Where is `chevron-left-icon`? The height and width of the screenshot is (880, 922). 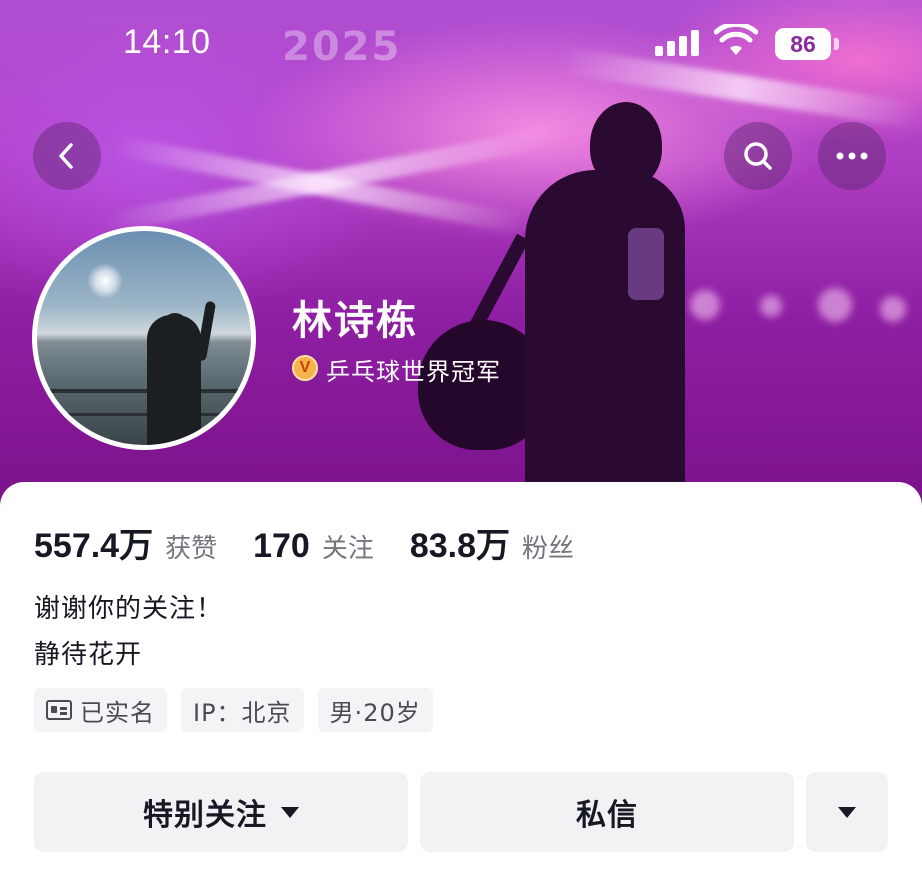
chevron-left-icon is located at coordinates (66, 156).